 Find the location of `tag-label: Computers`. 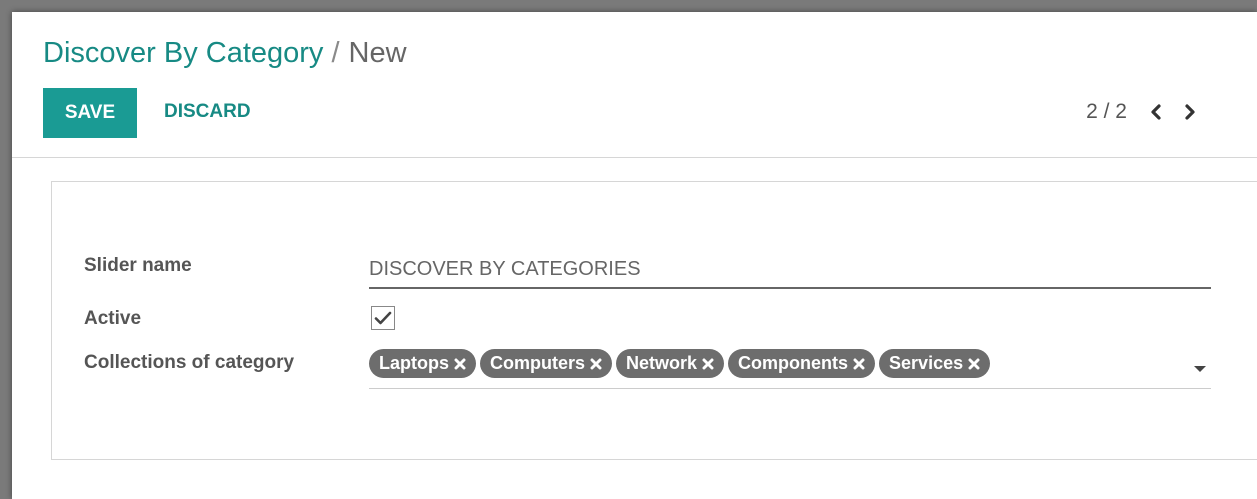

tag-label: Computers is located at coordinates (538, 363).